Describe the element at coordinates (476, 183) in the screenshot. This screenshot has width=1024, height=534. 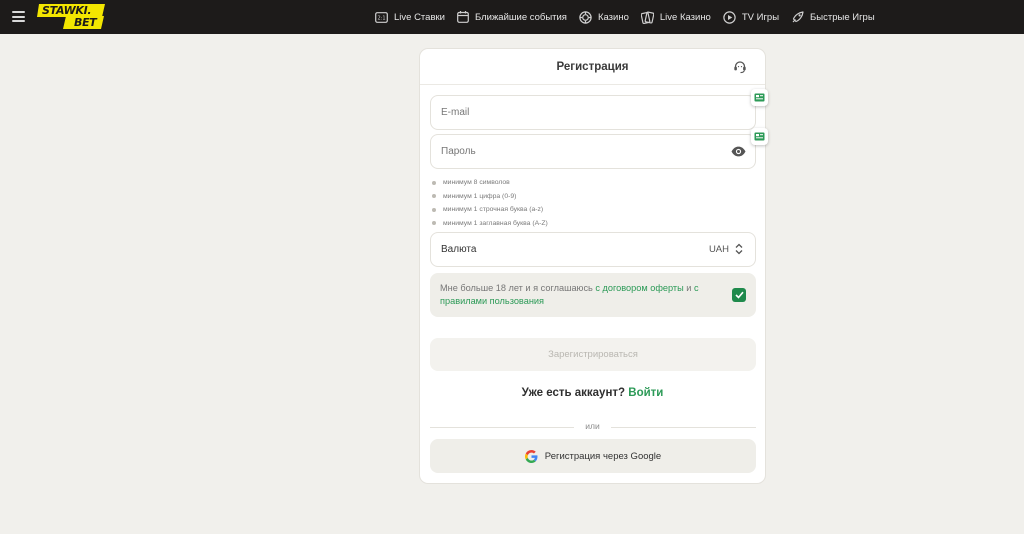
I see `rule-text: минимум 8 символов` at that location.